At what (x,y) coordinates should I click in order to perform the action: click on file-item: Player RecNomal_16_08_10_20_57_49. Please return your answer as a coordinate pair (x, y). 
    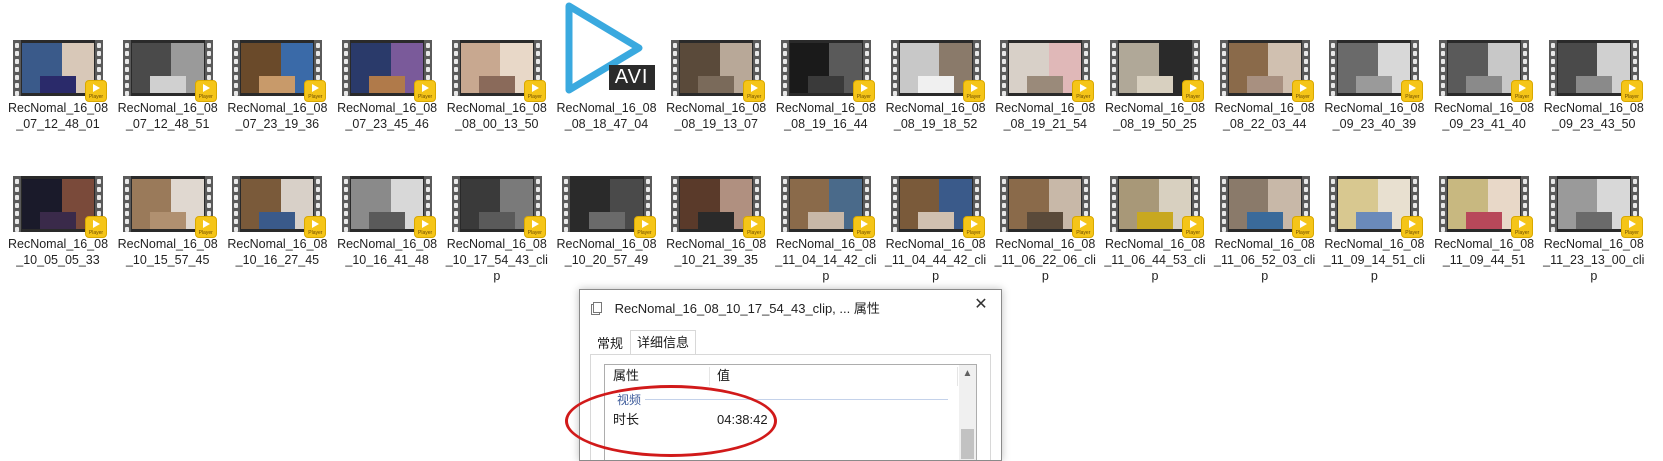
    Looking at the image, I should click on (607, 222).